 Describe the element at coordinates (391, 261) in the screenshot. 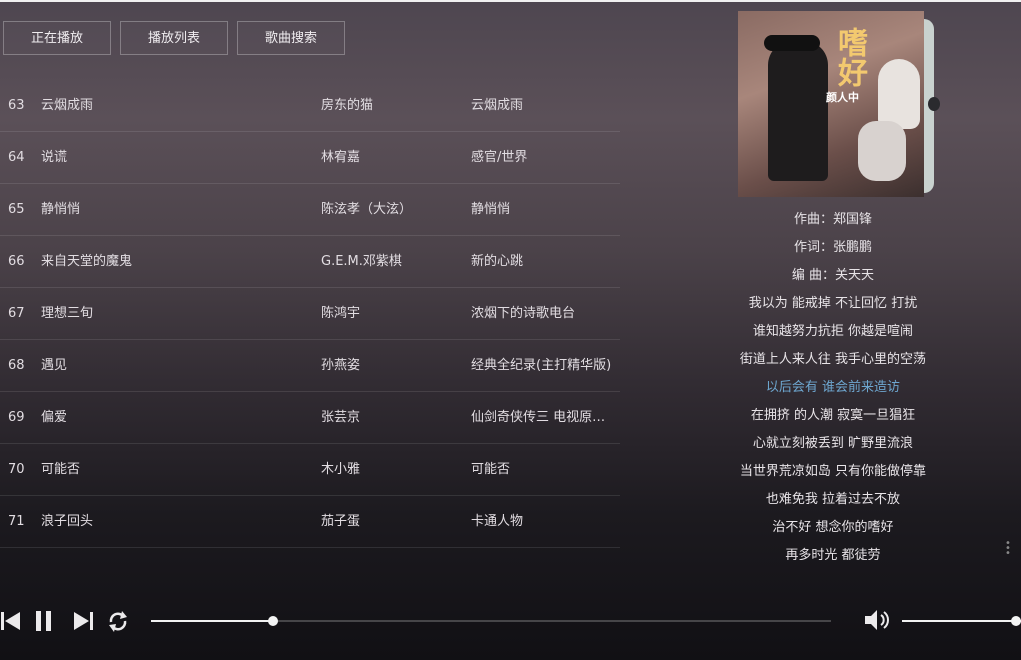

I see `song-artist: G.E.M.邓紫棋` at that location.